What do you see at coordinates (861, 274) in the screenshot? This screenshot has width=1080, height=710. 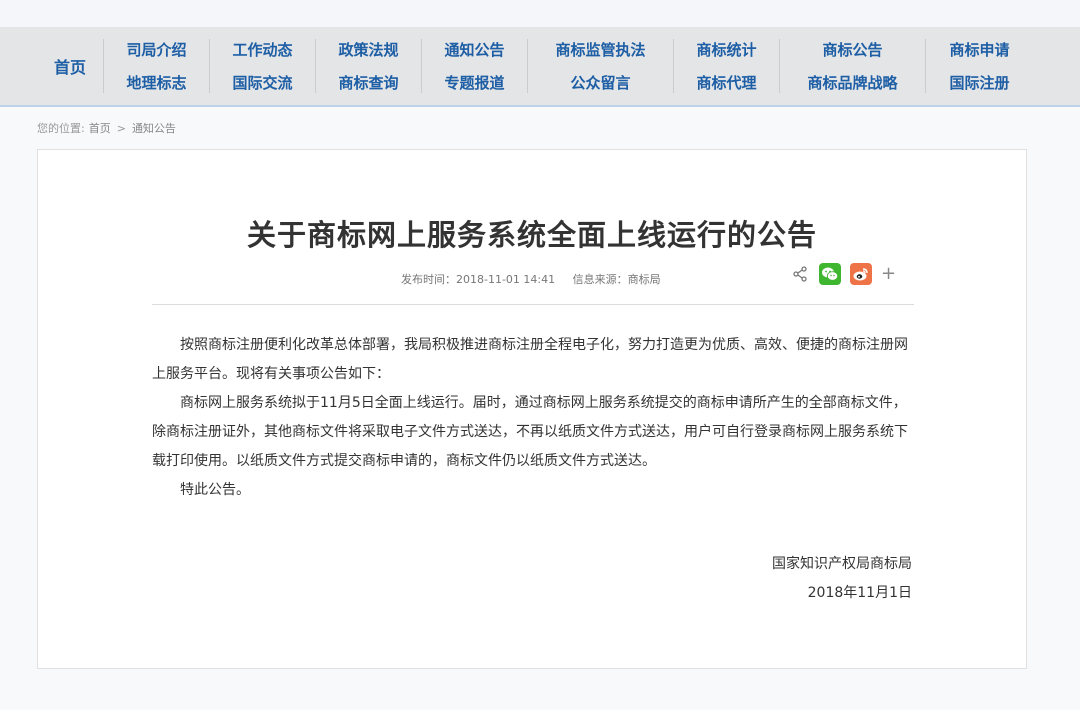 I see `weibo-icon` at bounding box center [861, 274].